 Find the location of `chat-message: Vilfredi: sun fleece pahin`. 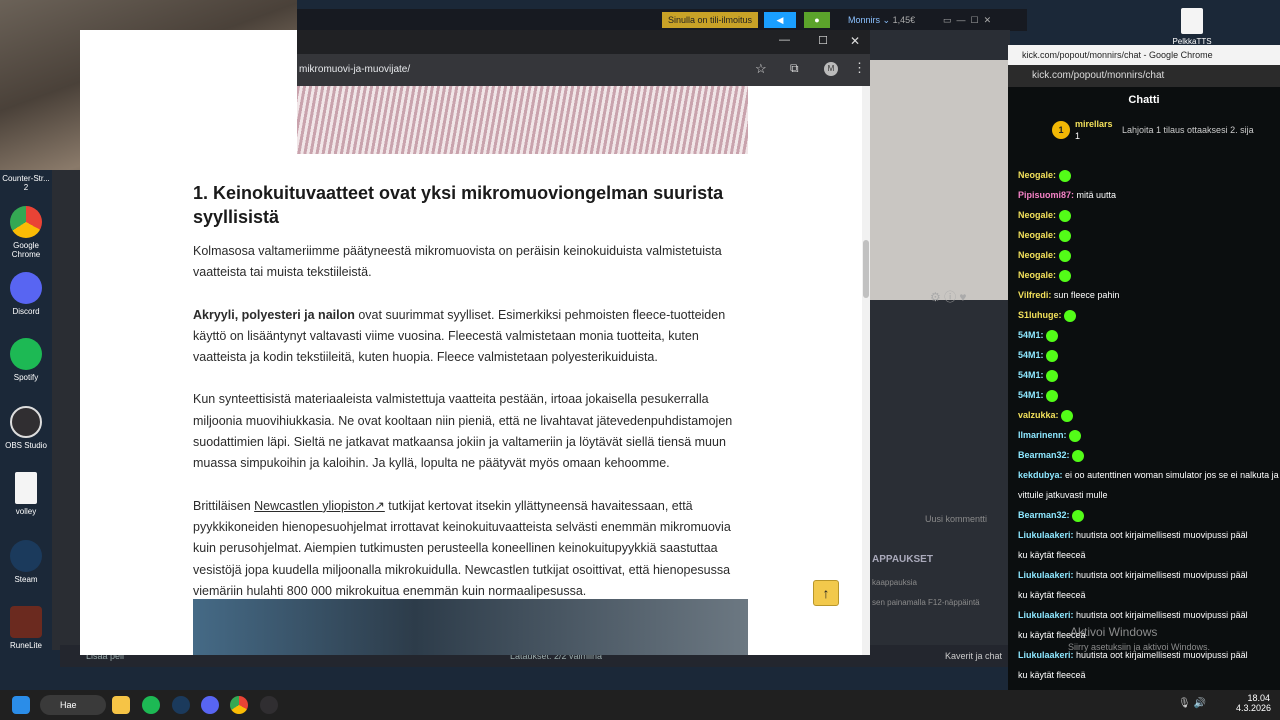

chat-message: Vilfredi: sun fleece pahin is located at coordinates (1144, 295).